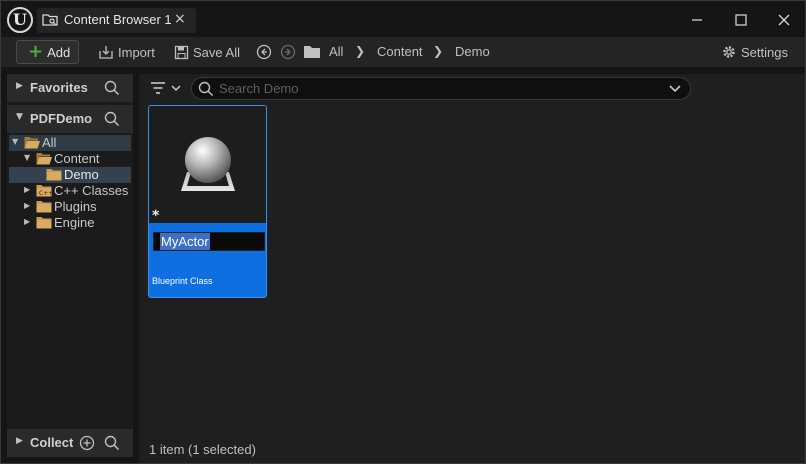  I want to click on tree-item-label: Plugins, so click(75, 206).